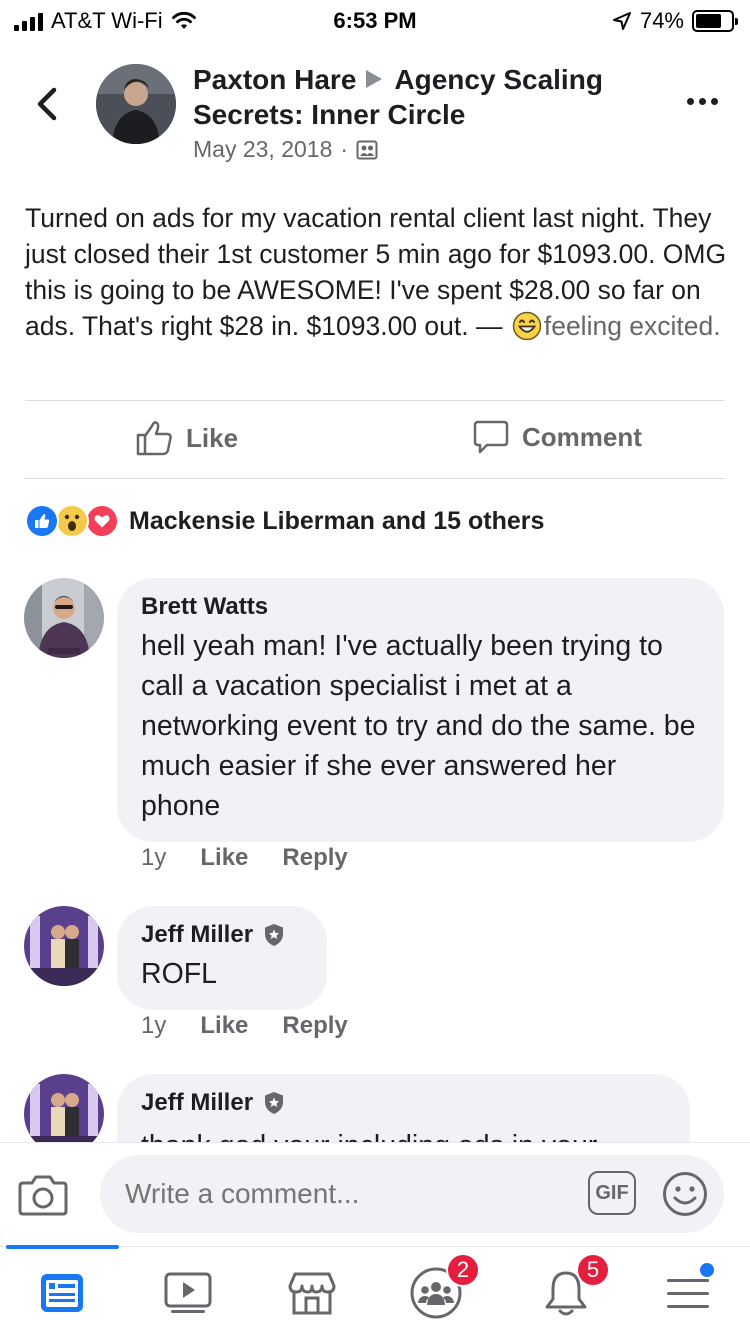 This screenshot has width=750, height=1334. What do you see at coordinates (621, 21) in the screenshot?
I see `location-arrow-icon` at bounding box center [621, 21].